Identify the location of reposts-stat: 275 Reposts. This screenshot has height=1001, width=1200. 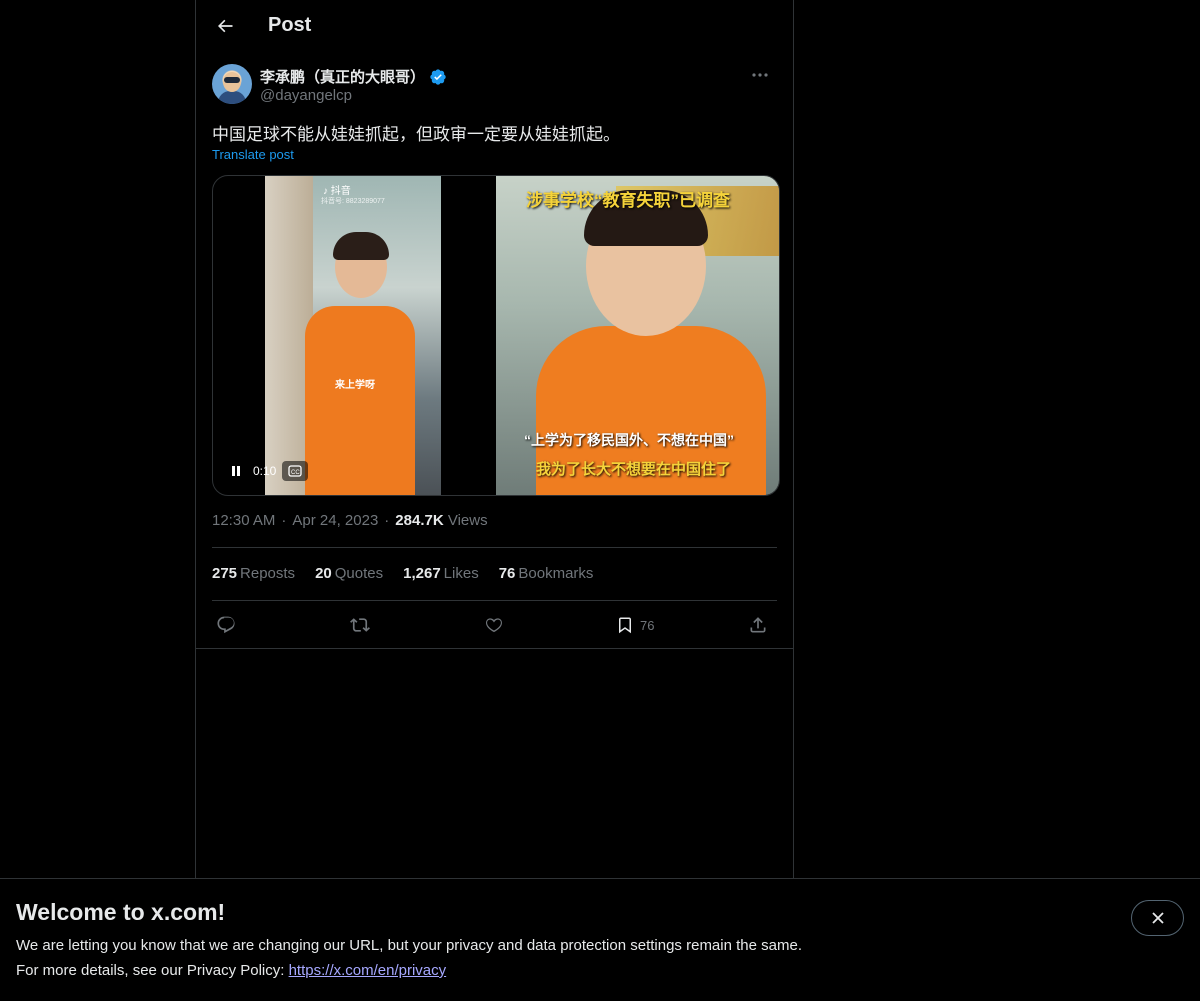
(253, 573).